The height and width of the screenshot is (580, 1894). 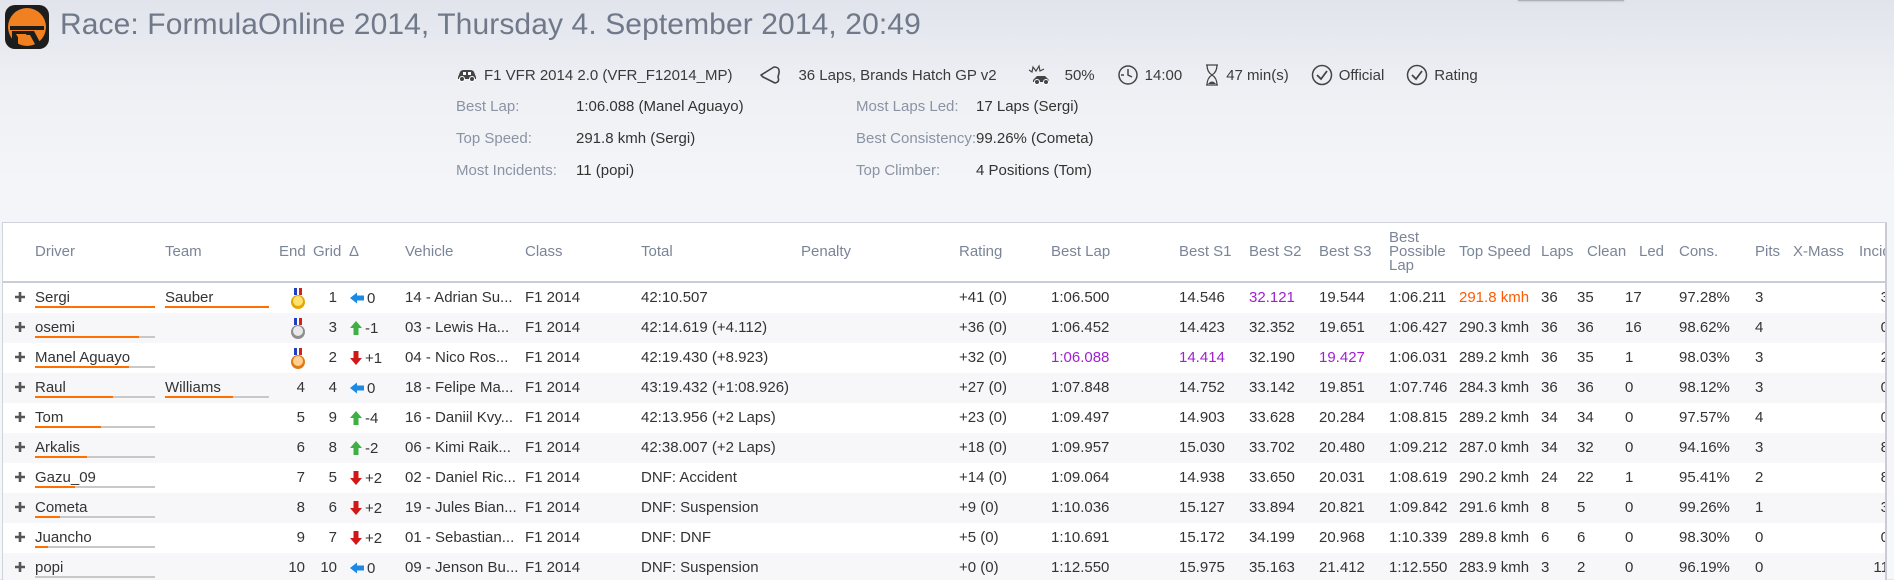 What do you see at coordinates (189, 298) in the screenshot?
I see `team-name-link: Sauber` at bounding box center [189, 298].